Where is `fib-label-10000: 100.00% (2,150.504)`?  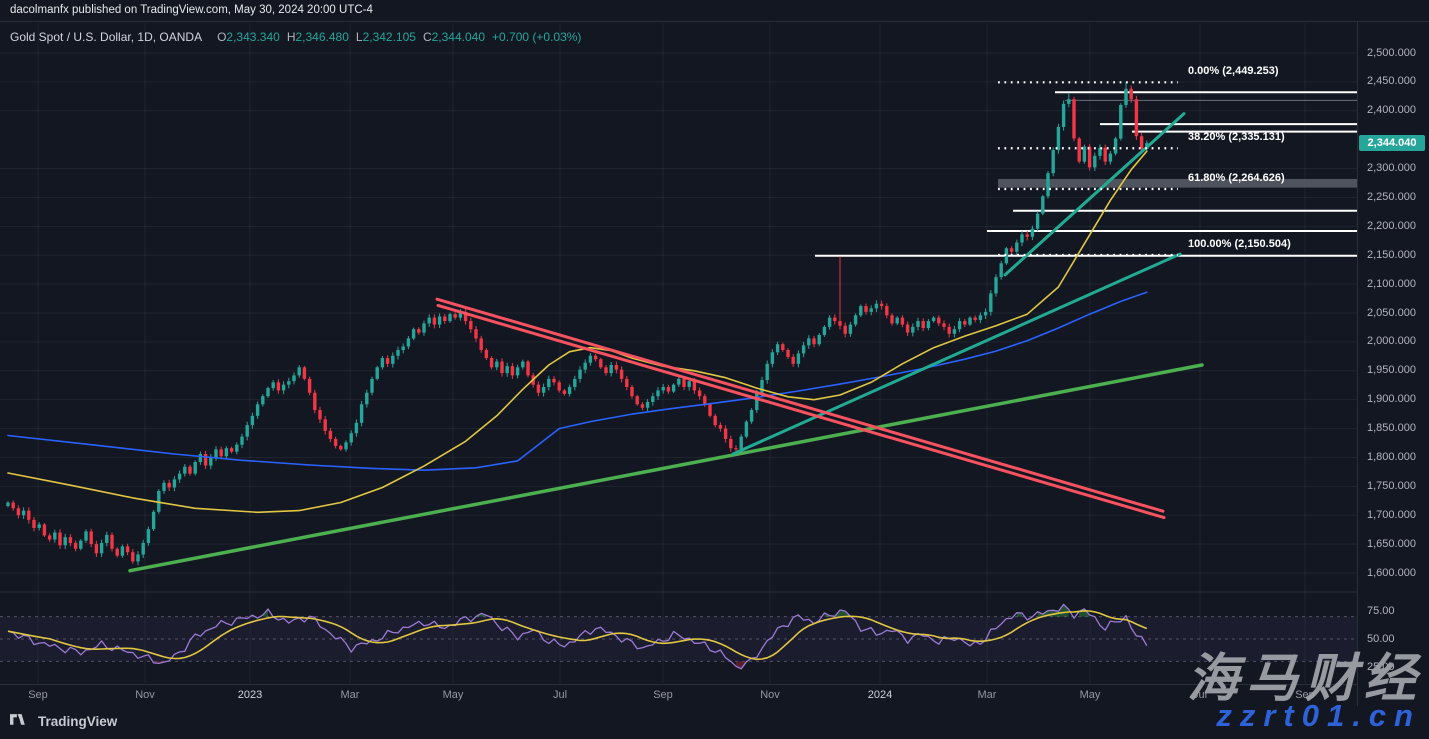 fib-label-10000: 100.00% (2,150.504) is located at coordinates (1239, 244).